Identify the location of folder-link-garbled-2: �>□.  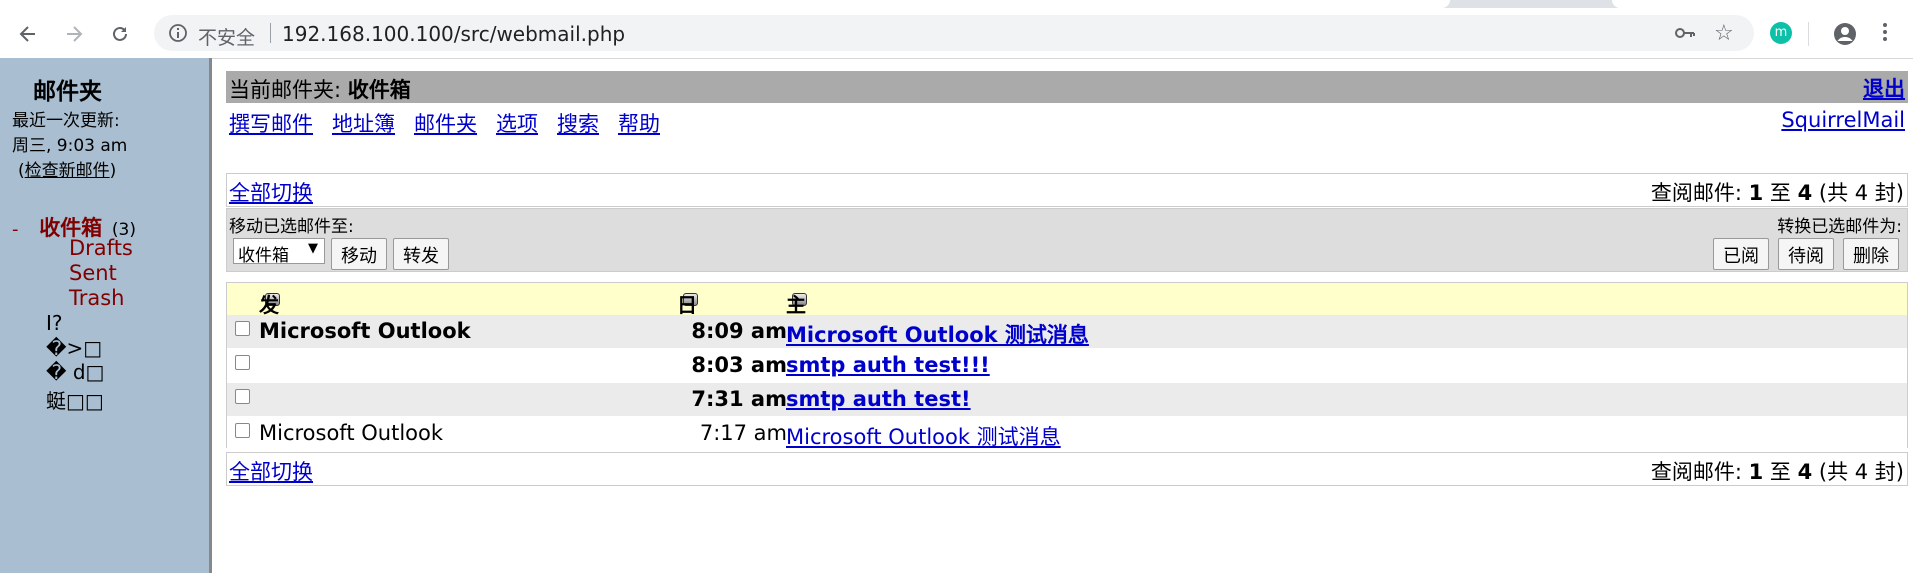
(74, 348).